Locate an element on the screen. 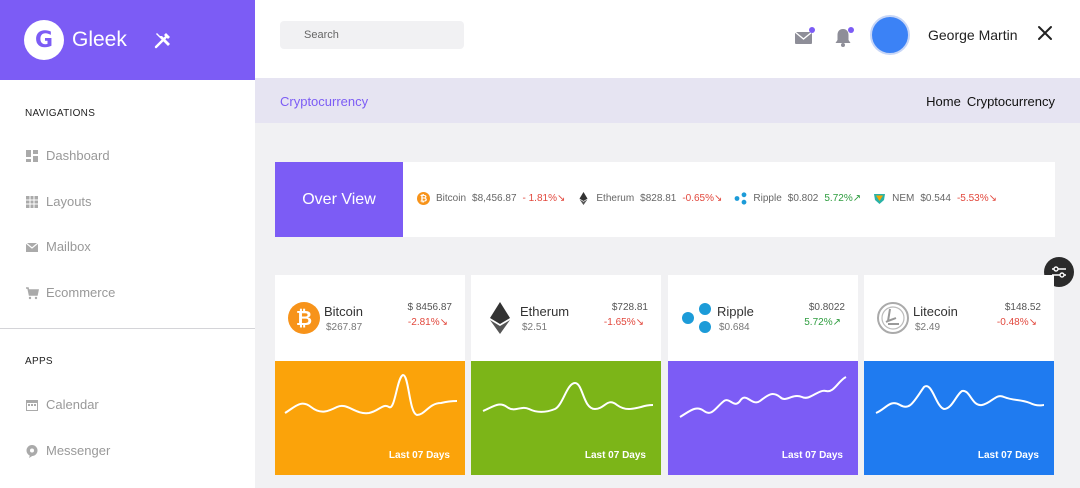 This screenshot has width=1080, height=488. user-name: George Martin is located at coordinates (972, 35).